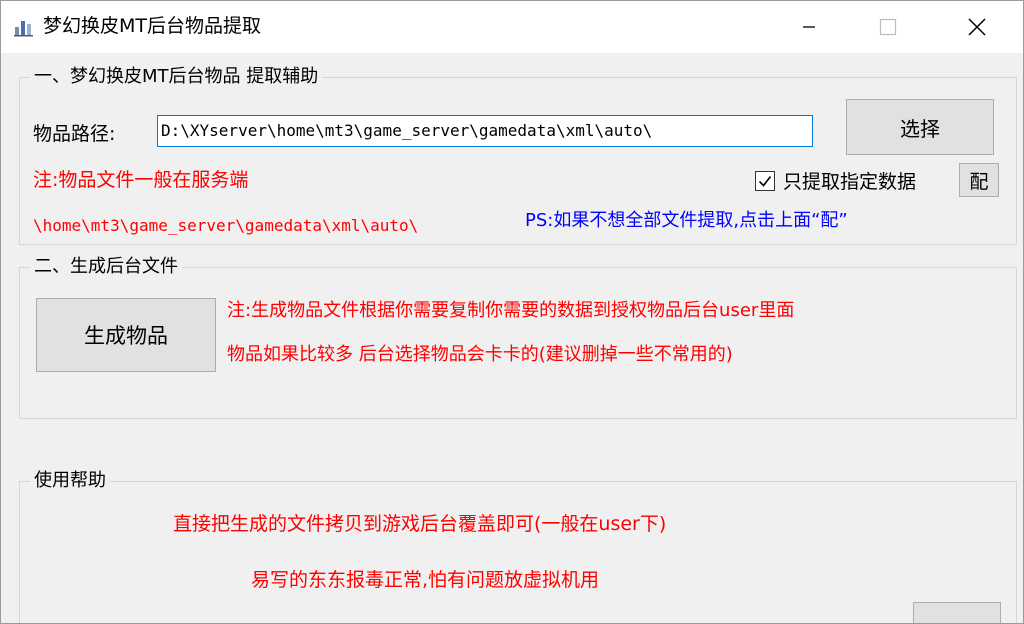 The height and width of the screenshot is (624, 1024). What do you see at coordinates (957, 612) in the screenshot?
I see `partial-bottom-button` at bounding box center [957, 612].